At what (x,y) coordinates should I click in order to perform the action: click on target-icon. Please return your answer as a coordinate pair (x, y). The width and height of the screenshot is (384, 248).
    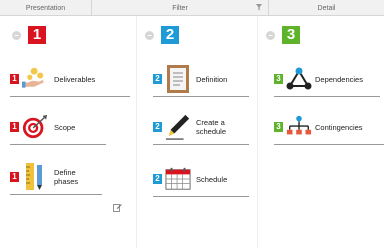
    Looking at the image, I should click on (35, 127).